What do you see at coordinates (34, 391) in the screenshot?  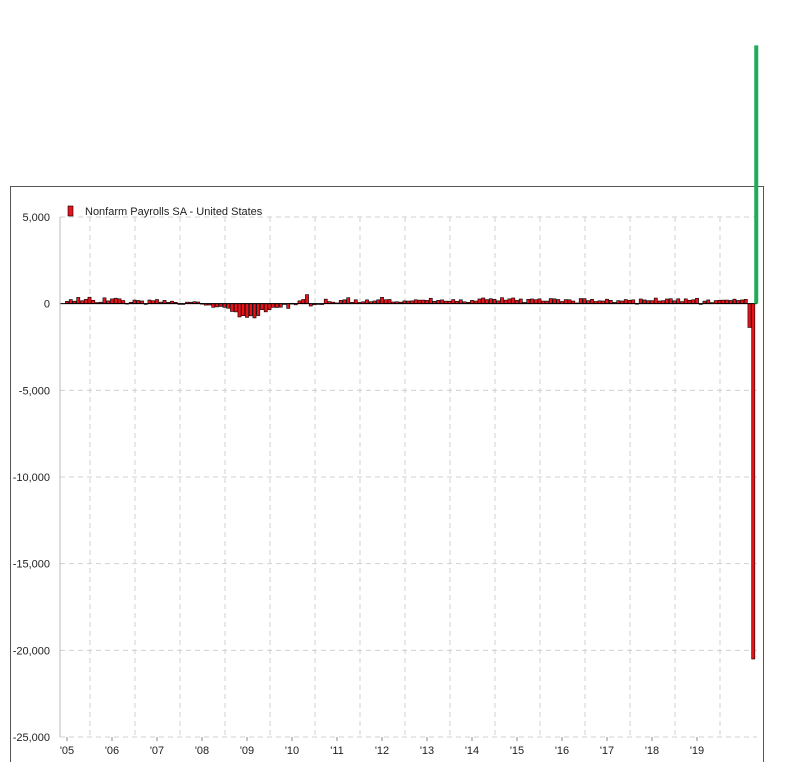 I see `y-tick-label: -5,000` at bounding box center [34, 391].